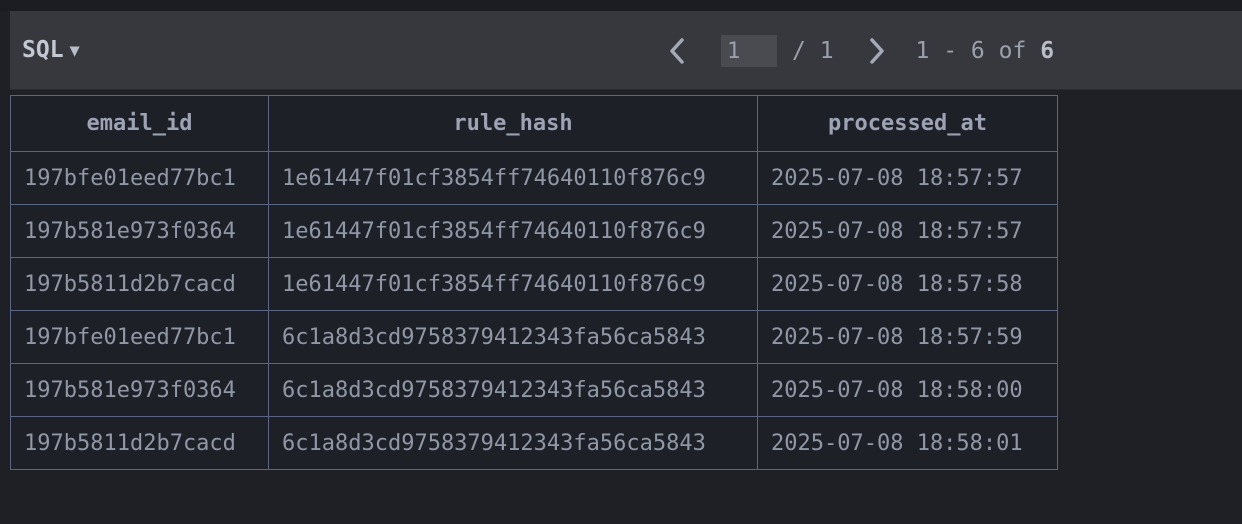 Image resolution: width=1242 pixels, height=524 pixels. I want to click on cell-processed-at: 2025-07-08 18:58:00, so click(907, 390).